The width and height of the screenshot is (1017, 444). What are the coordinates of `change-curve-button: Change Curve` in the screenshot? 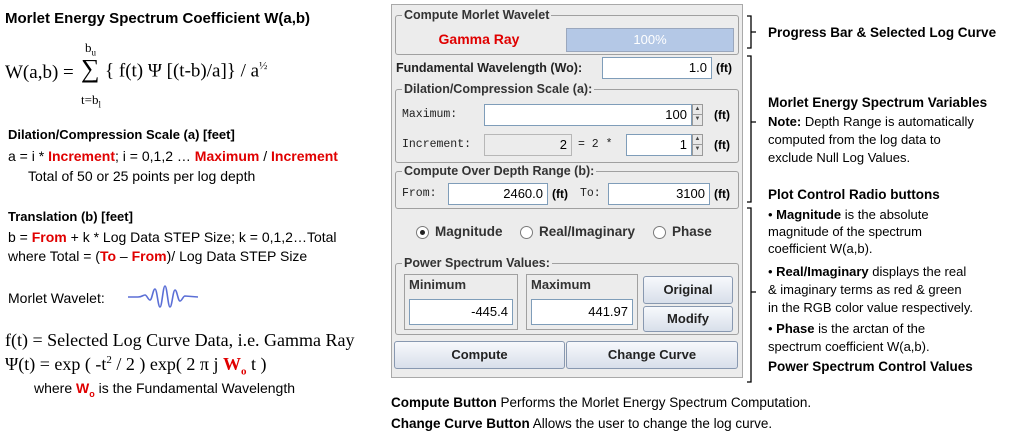 It's located at (652, 355).